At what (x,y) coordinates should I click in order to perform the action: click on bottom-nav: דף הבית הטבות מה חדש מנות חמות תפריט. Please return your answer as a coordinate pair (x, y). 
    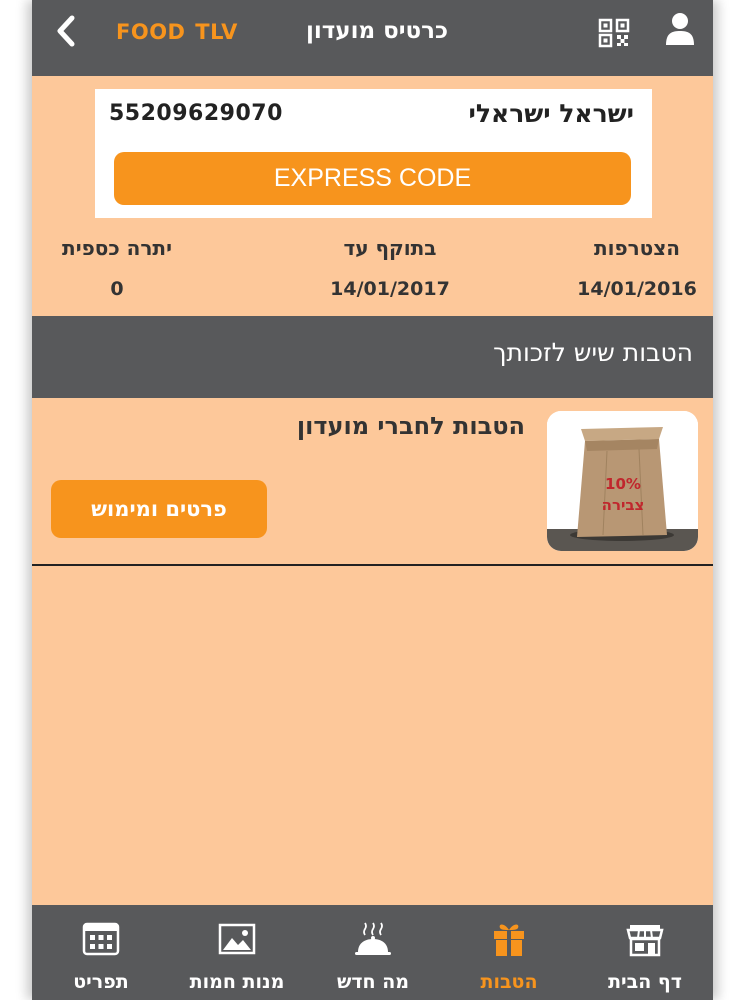
    Looking at the image, I should click on (372, 952).